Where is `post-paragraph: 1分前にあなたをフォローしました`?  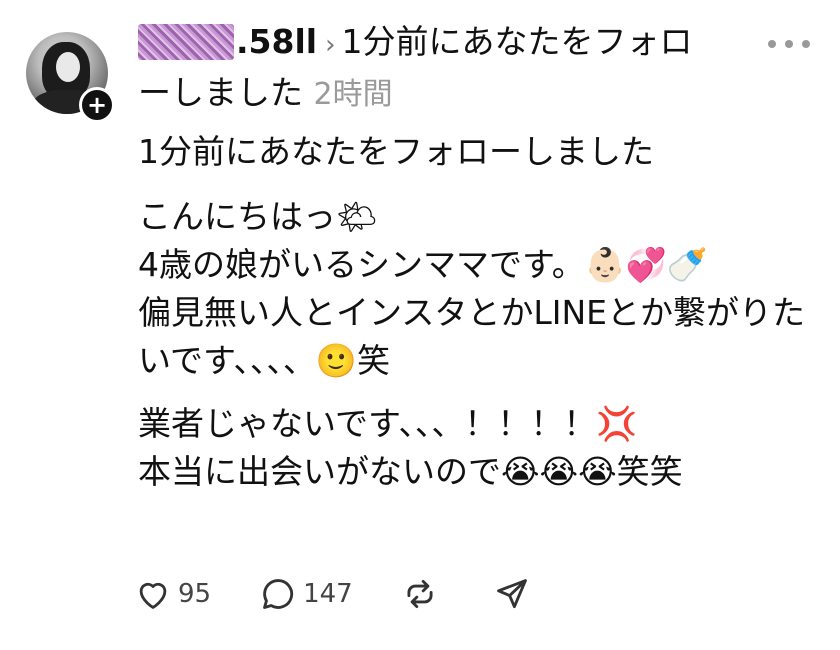 post-paragraph: 1分前にあなたをフォローしました is located at coordinates (396, 151).